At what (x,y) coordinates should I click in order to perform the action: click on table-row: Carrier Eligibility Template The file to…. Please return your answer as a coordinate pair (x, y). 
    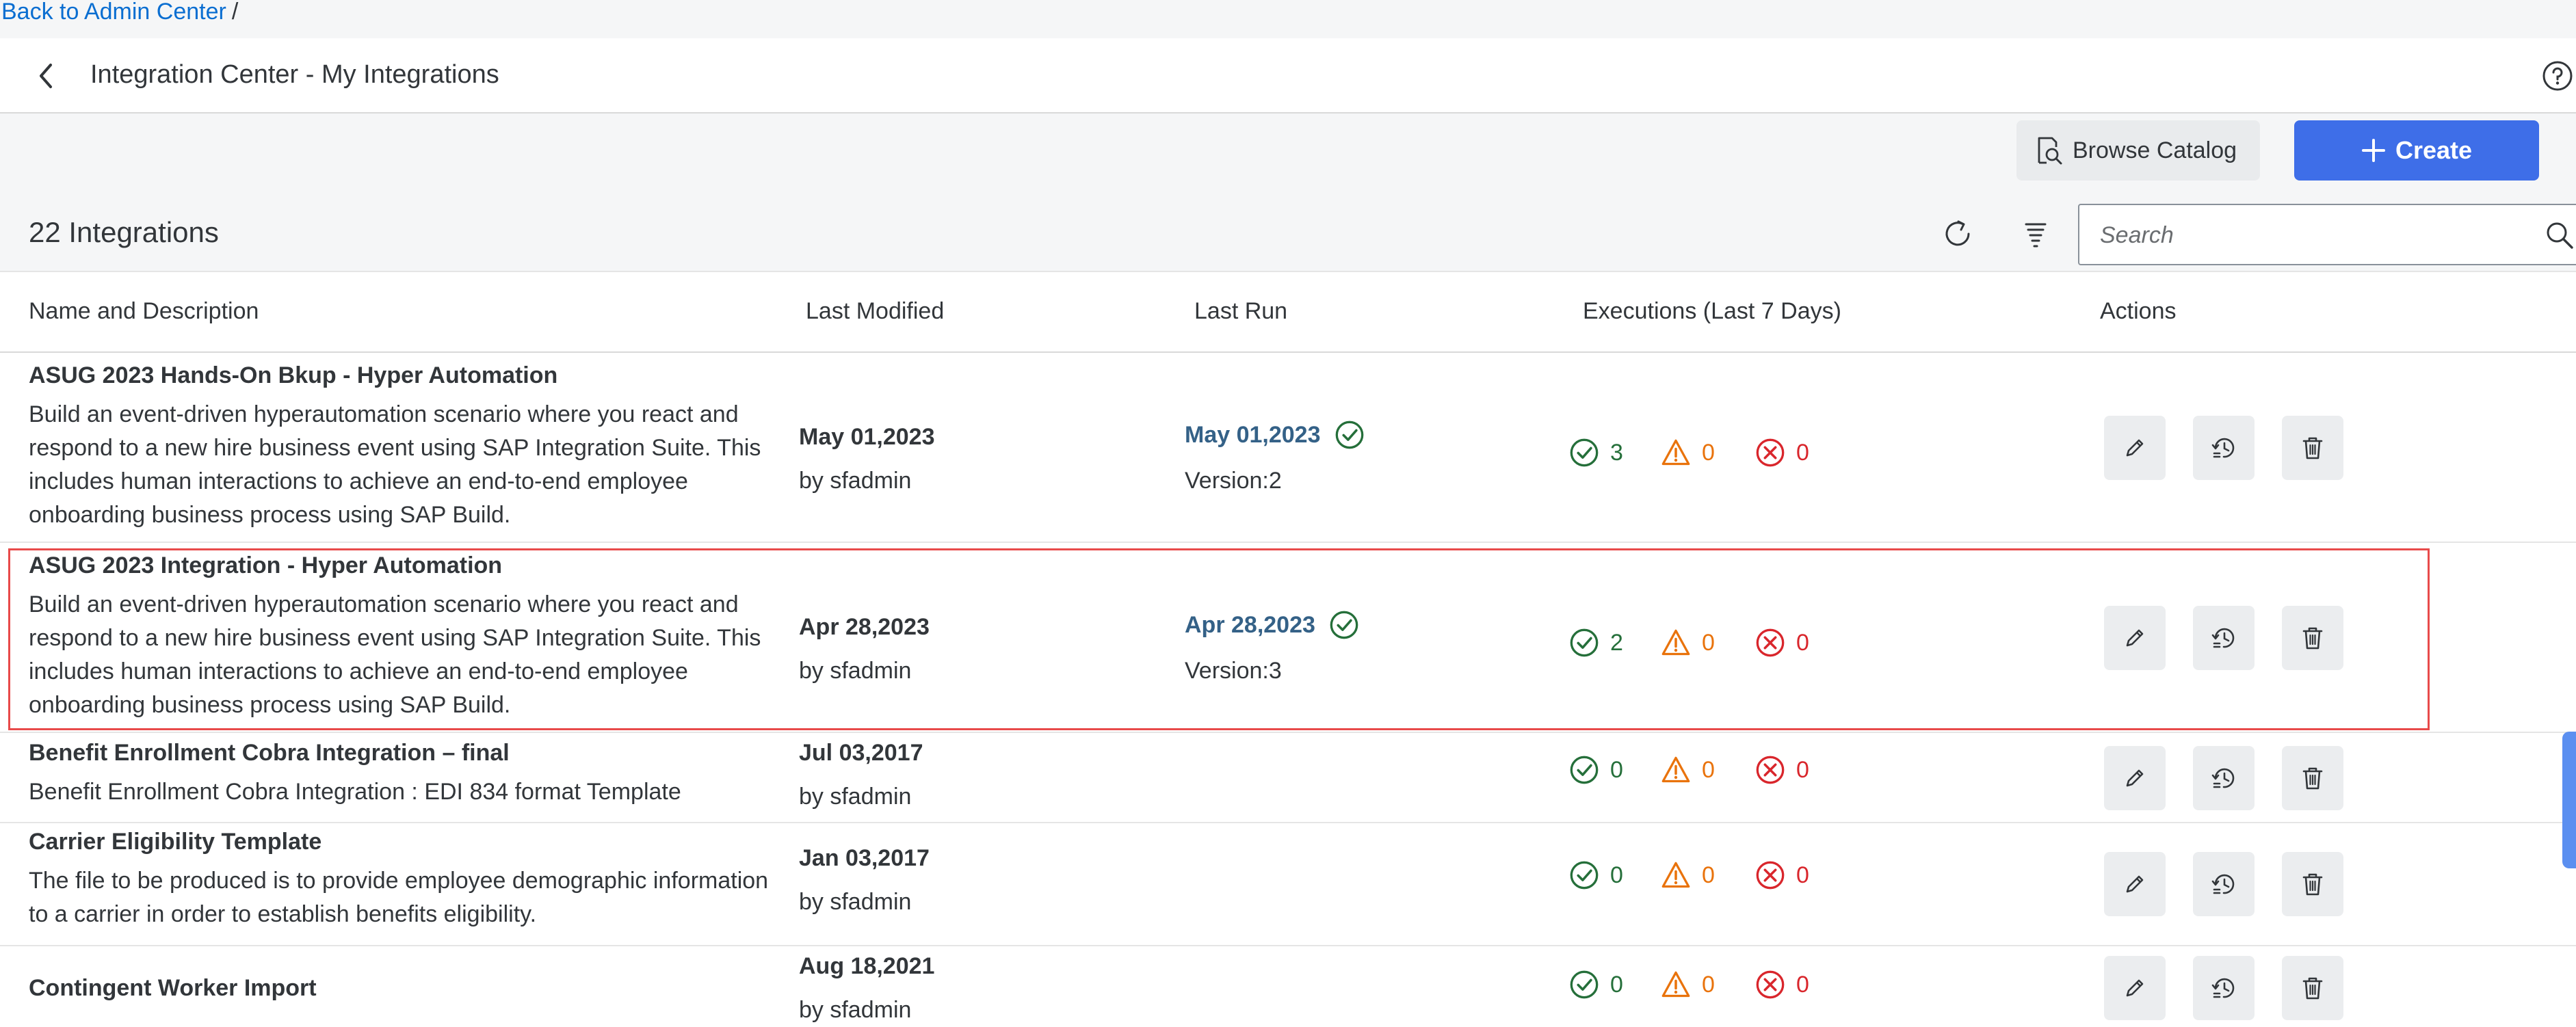
    Looking at the image, I should click on (1288, 884).